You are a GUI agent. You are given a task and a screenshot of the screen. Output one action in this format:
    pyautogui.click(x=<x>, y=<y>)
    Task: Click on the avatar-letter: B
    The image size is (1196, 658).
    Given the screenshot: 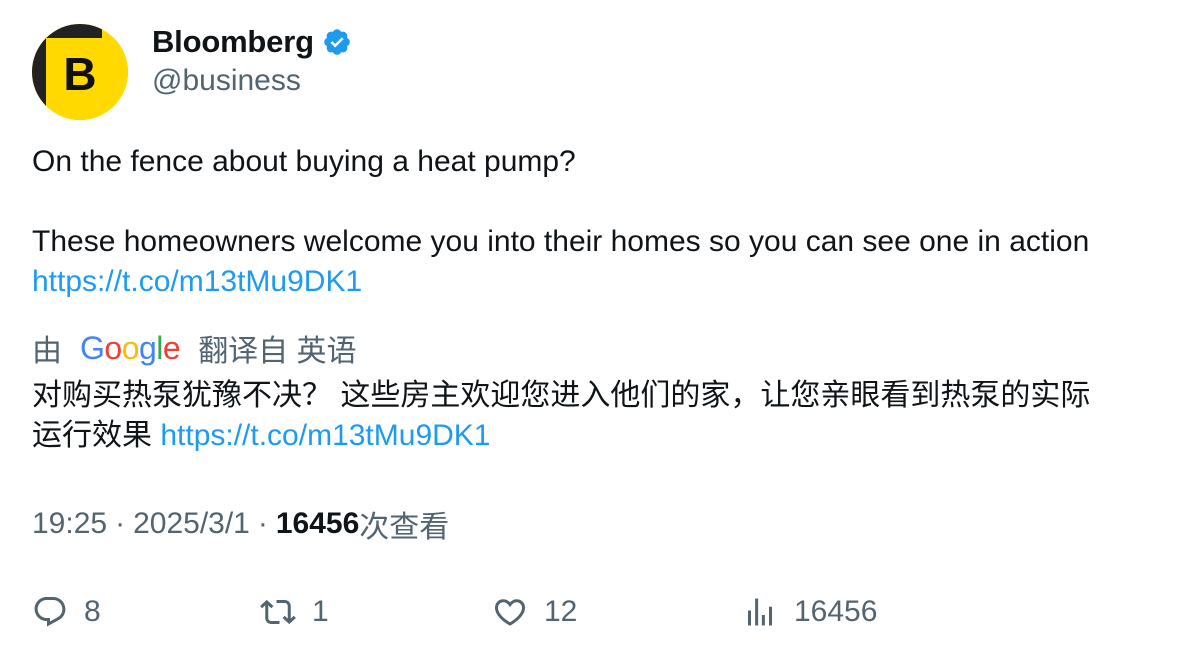 What is the action you would take?
    pyautogui.click(x=79, y=74)
    